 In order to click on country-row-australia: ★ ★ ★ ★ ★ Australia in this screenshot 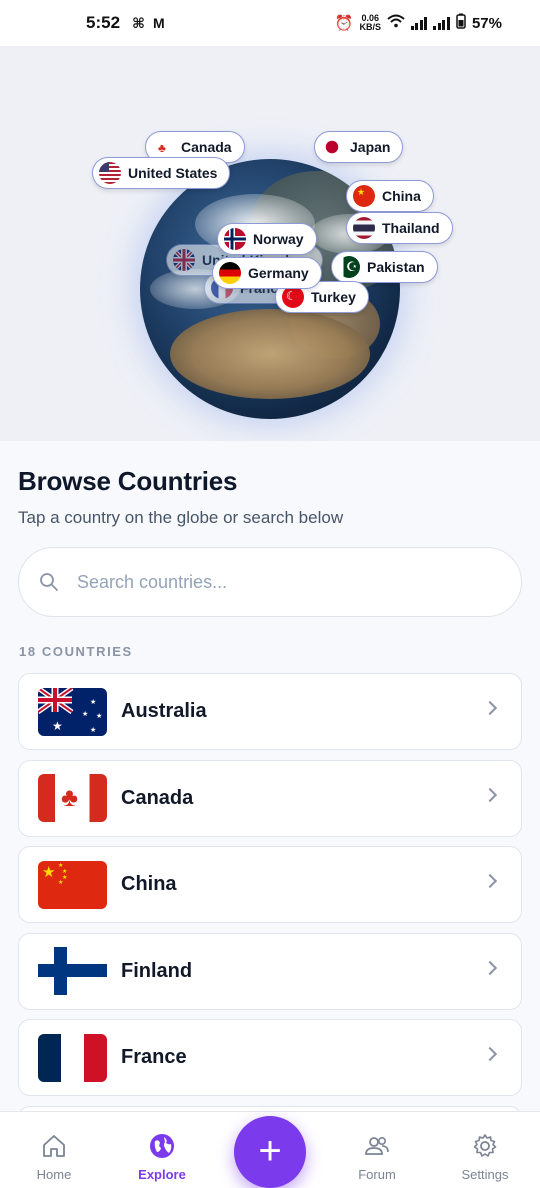, I will do `click(270, 711)`.